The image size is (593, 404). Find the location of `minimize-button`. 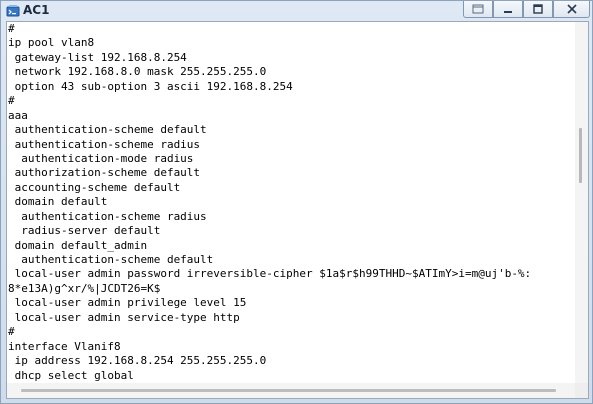

minimize-button is located at coordinates (508, 9).